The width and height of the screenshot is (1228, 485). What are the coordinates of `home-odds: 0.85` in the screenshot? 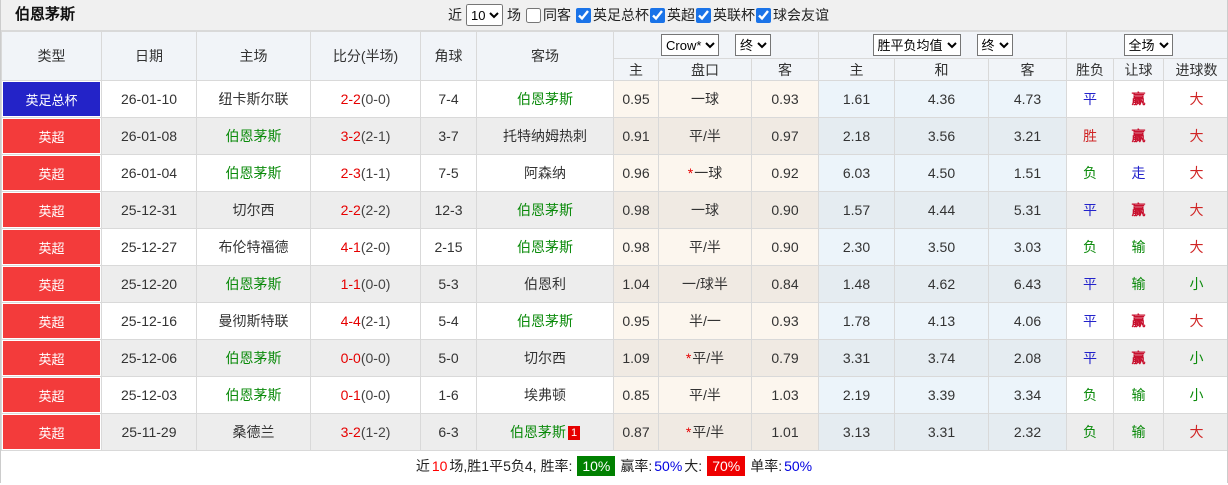 It's located at (636, 395).